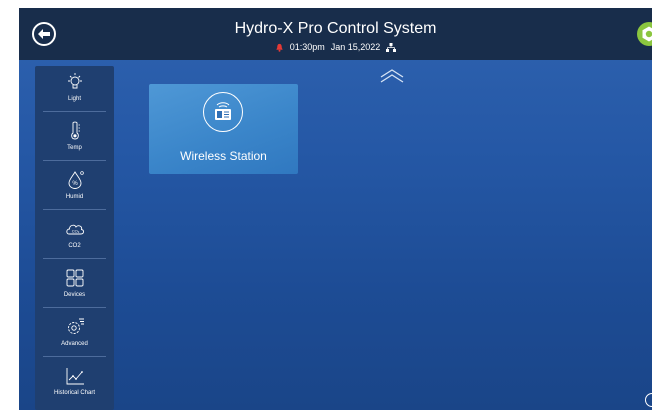 The image size is (652, 410). What do you see at coordinates (392, 77) in the screenshot?
I see `double-chevron-up-icon` at bounding box center [392, 77].